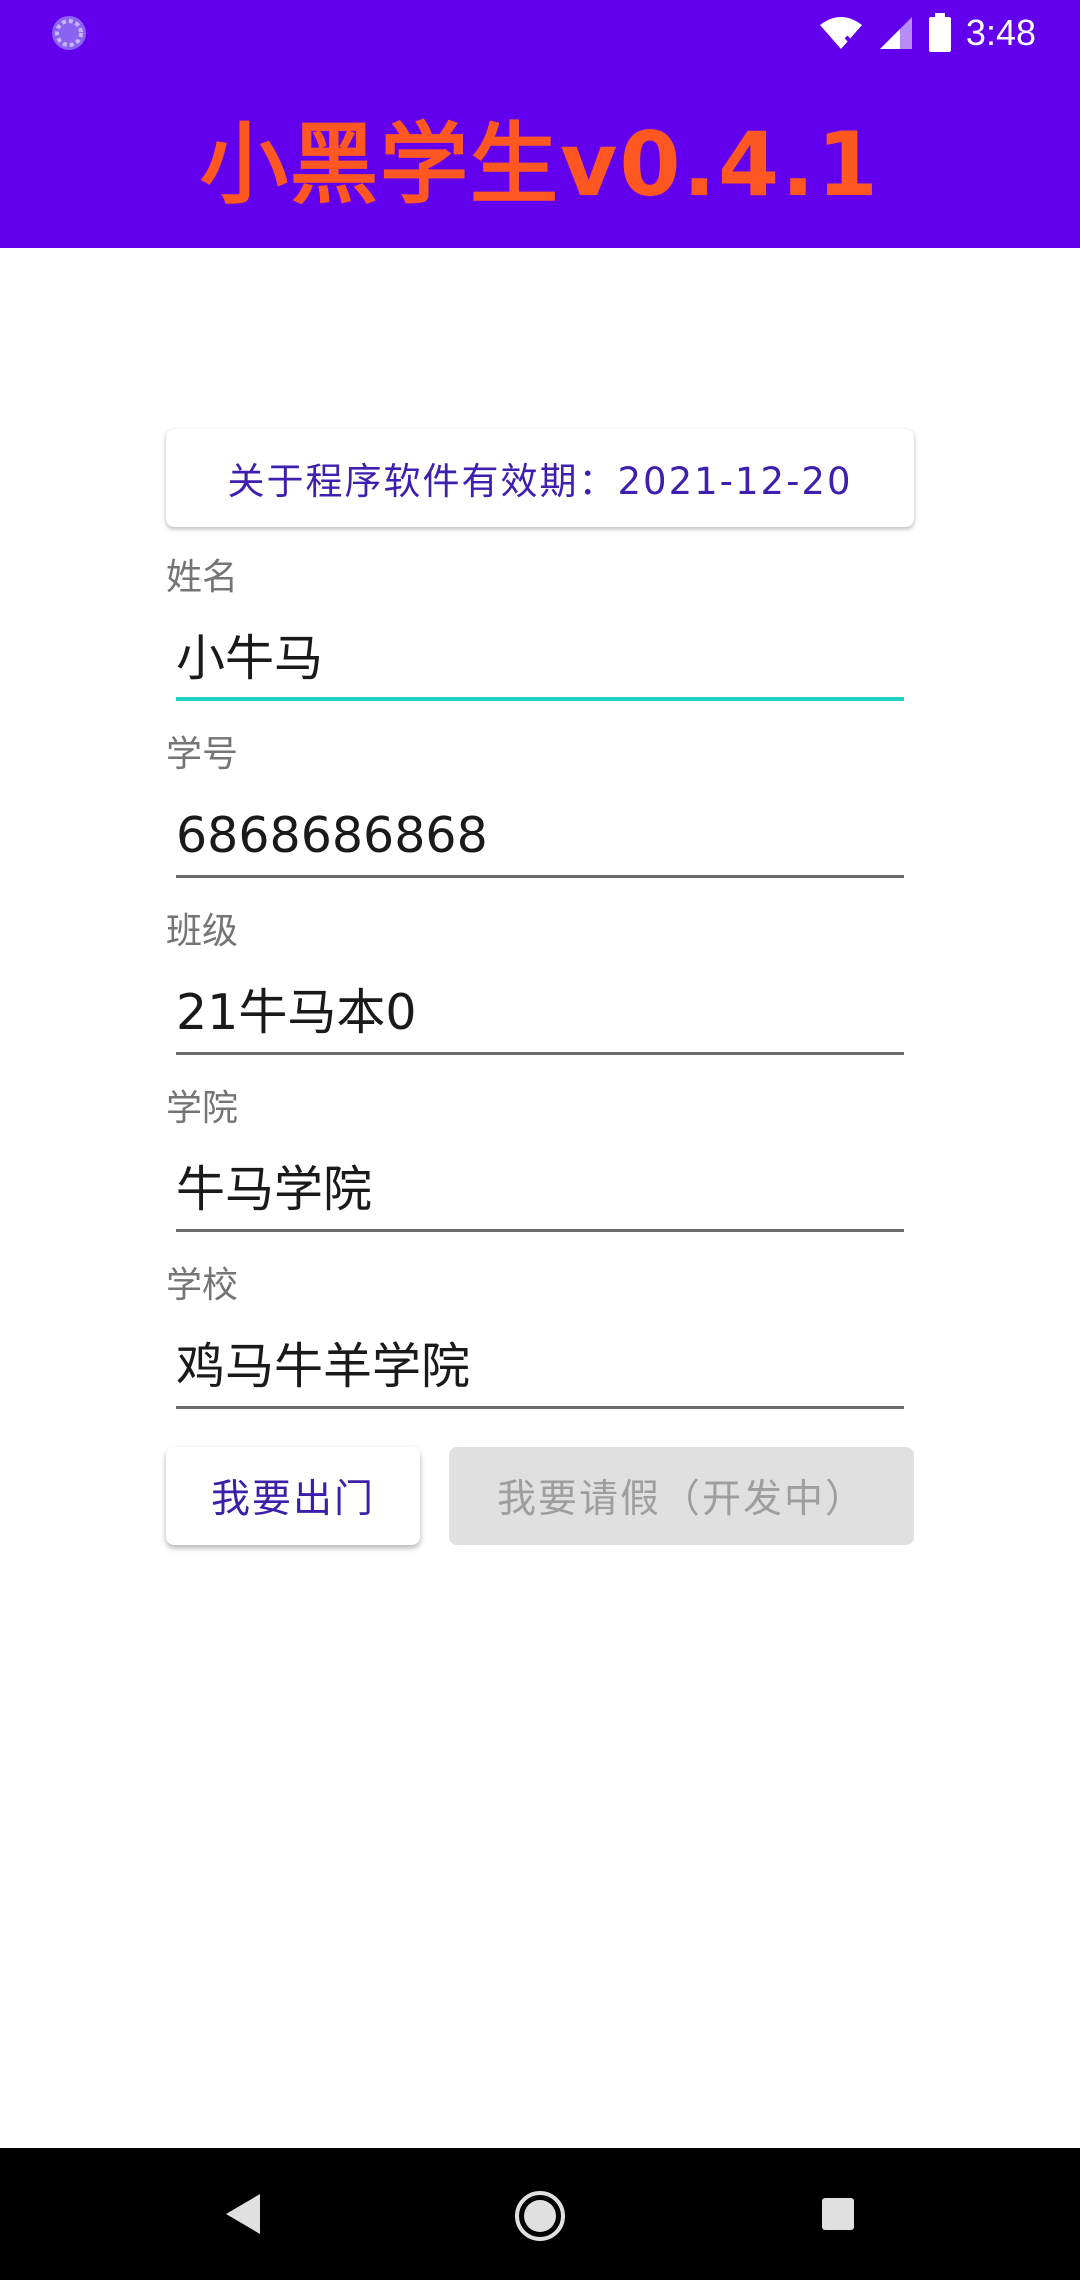 Image resolution: width=1080 pixels, height=2280 pixels. I want to click on app-bar: 小黑学生v0.4.1, so click(540, 157).